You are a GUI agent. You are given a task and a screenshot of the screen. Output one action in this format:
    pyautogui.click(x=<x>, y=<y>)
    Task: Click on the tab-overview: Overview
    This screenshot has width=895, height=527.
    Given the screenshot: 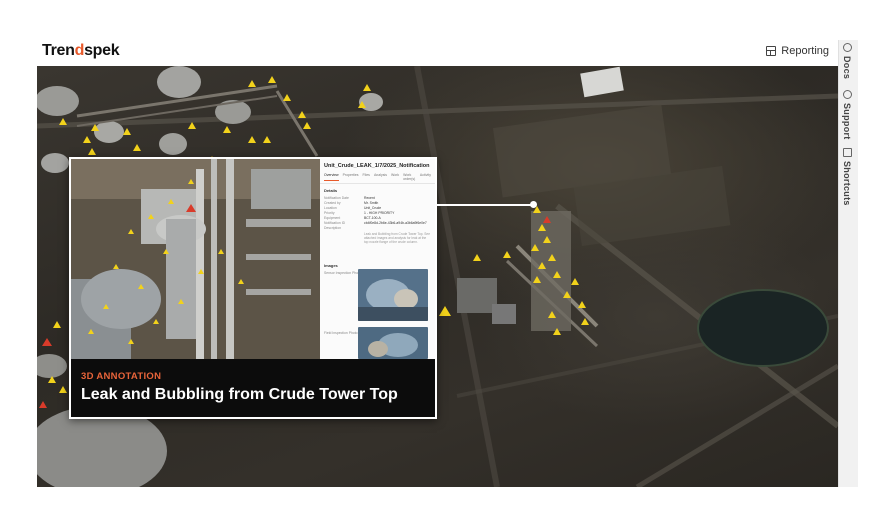 What is the action you would take?
    pyautogui.click(x=331, y=177)
    